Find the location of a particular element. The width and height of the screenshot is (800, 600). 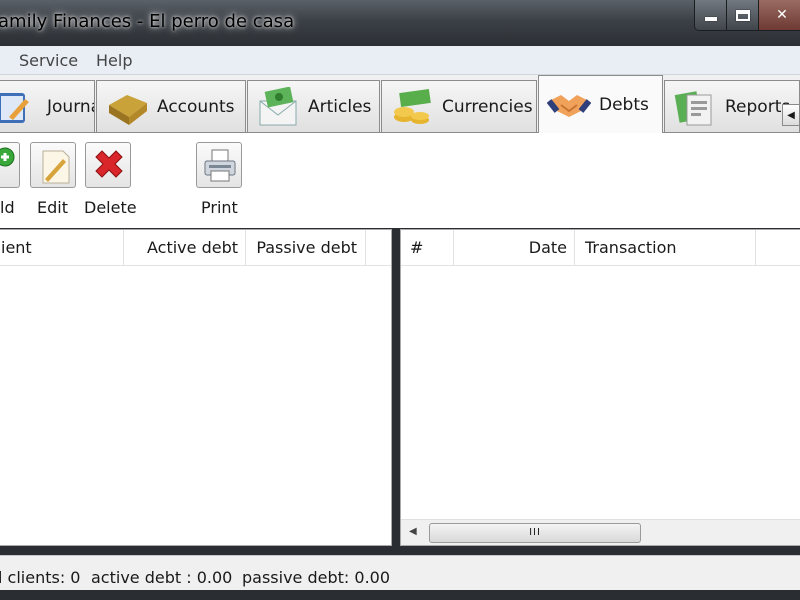

tab-scroll-left-button: ◀ is located at coordinates (791, 115).